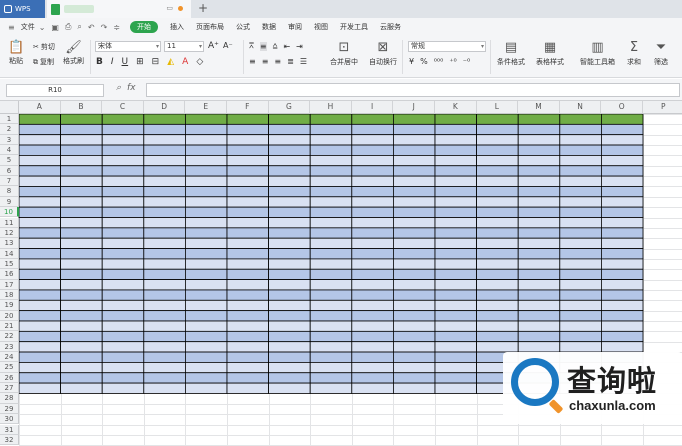  What do you see at coordinates (116, 27) in the screenshot?
I see `customize-toolbar-icon: ≑` at bounding box center [116, 27].